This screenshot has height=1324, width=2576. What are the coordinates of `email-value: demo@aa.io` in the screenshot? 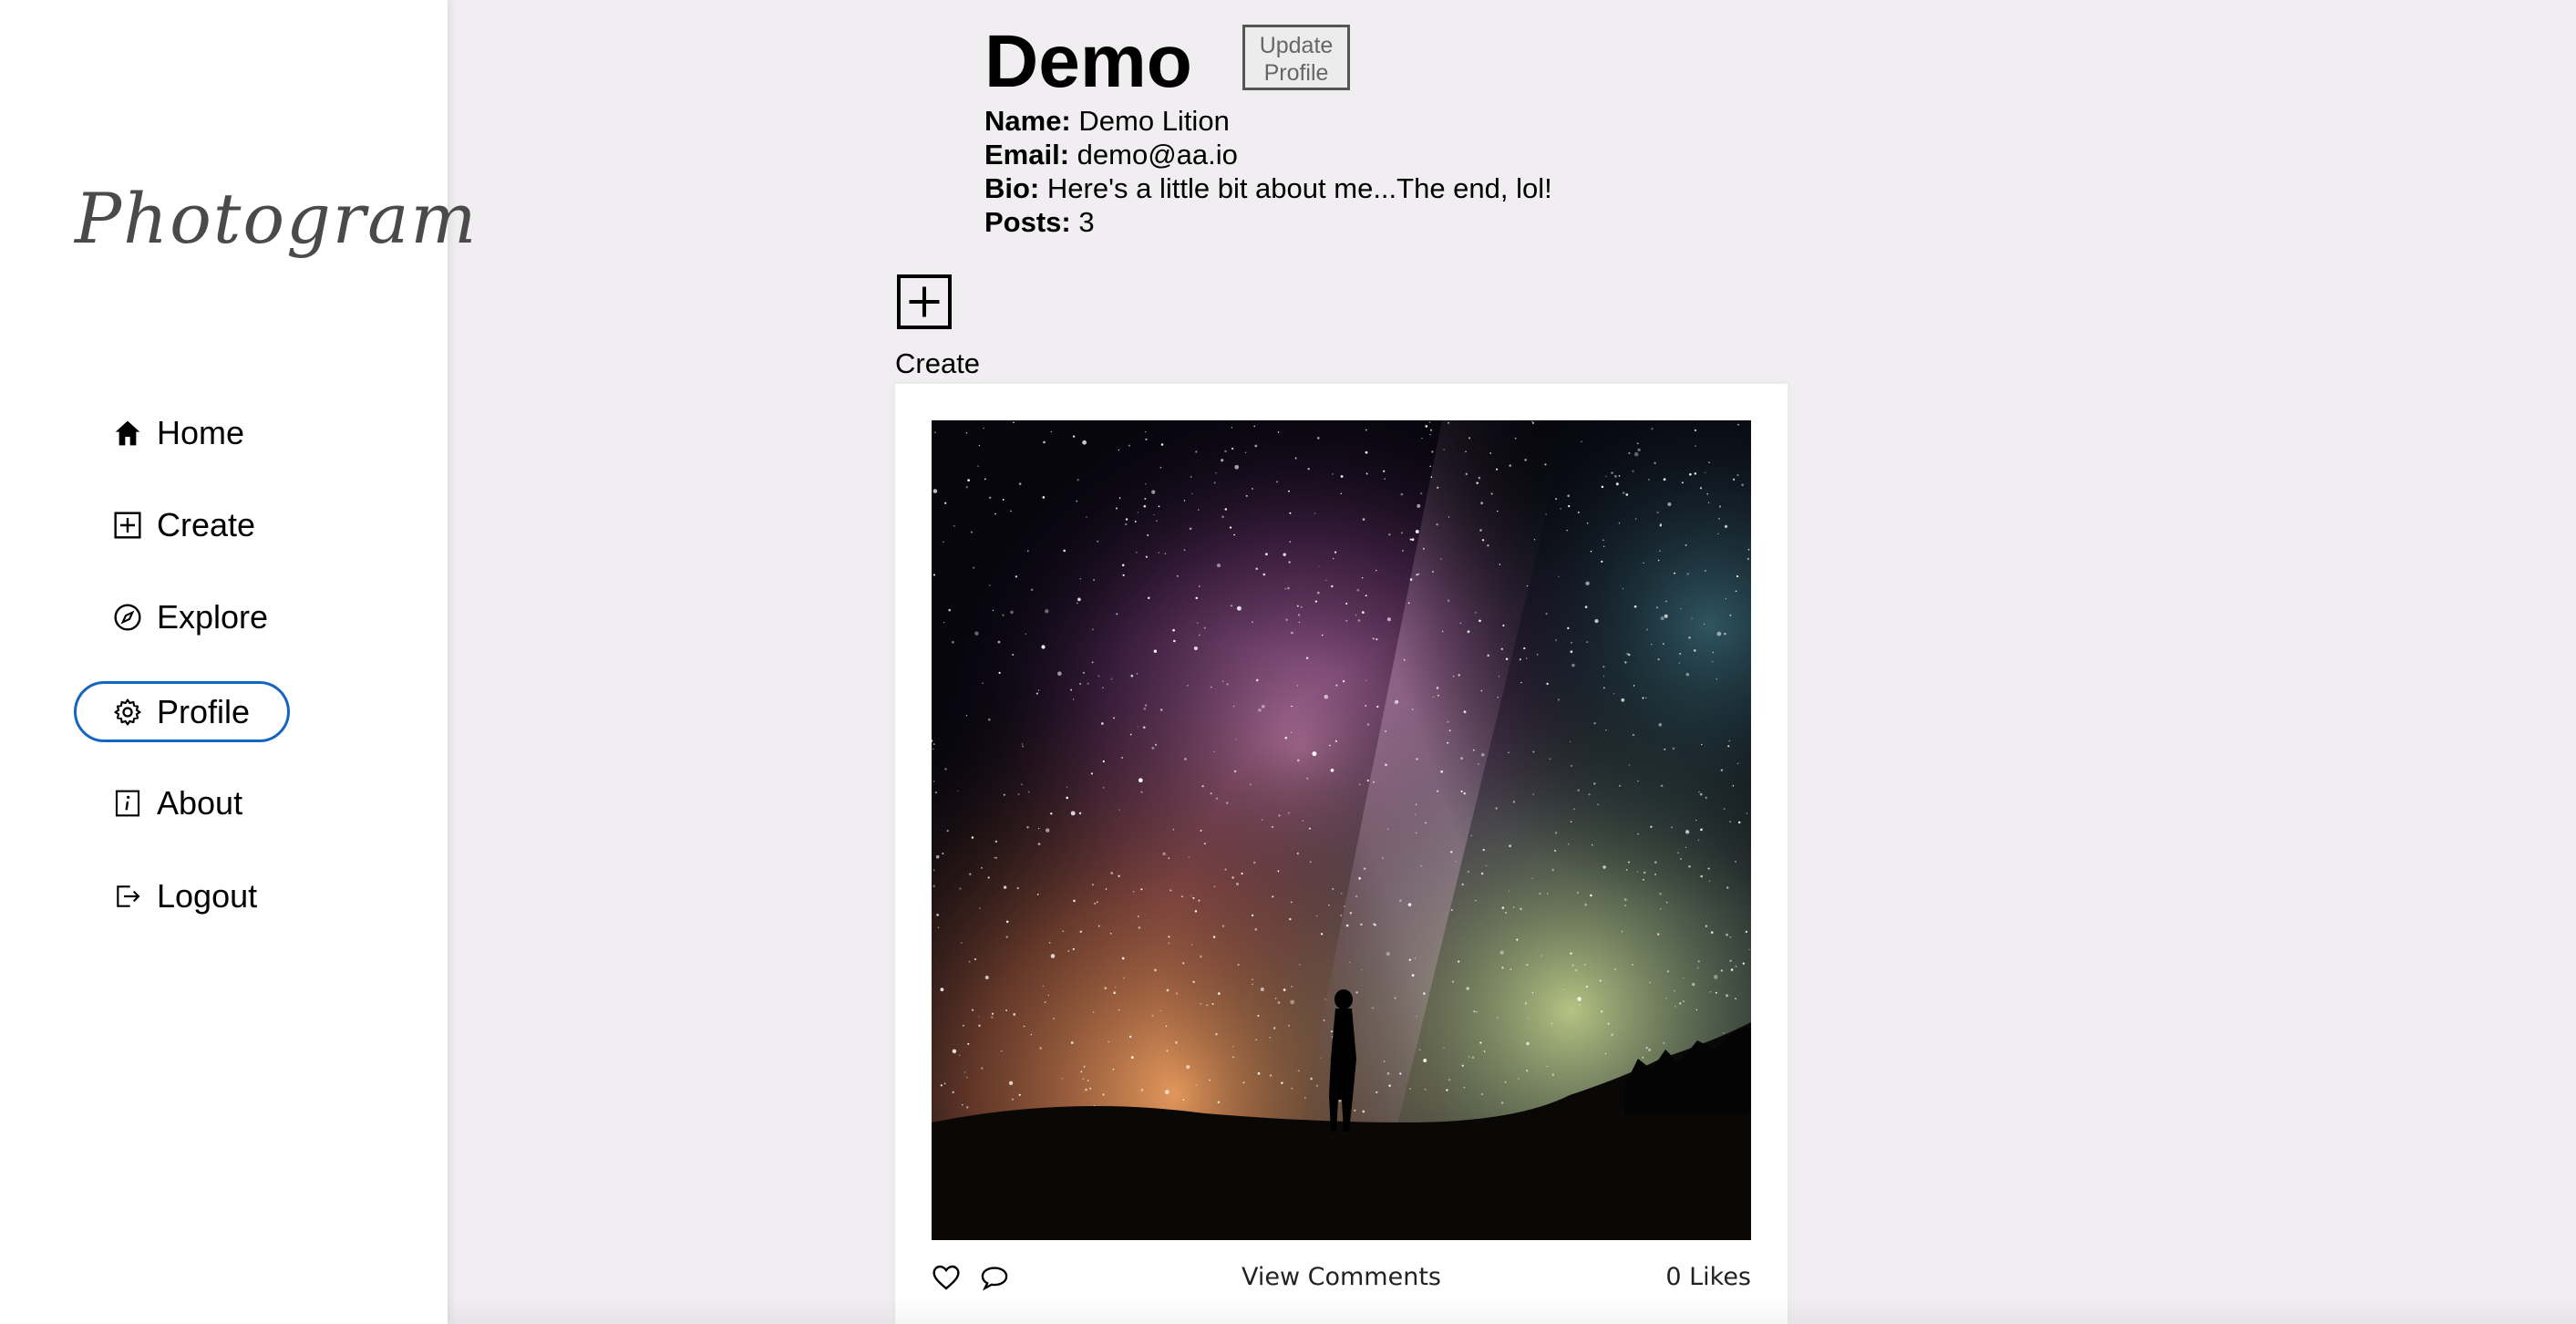 It's located at (1157, 155).